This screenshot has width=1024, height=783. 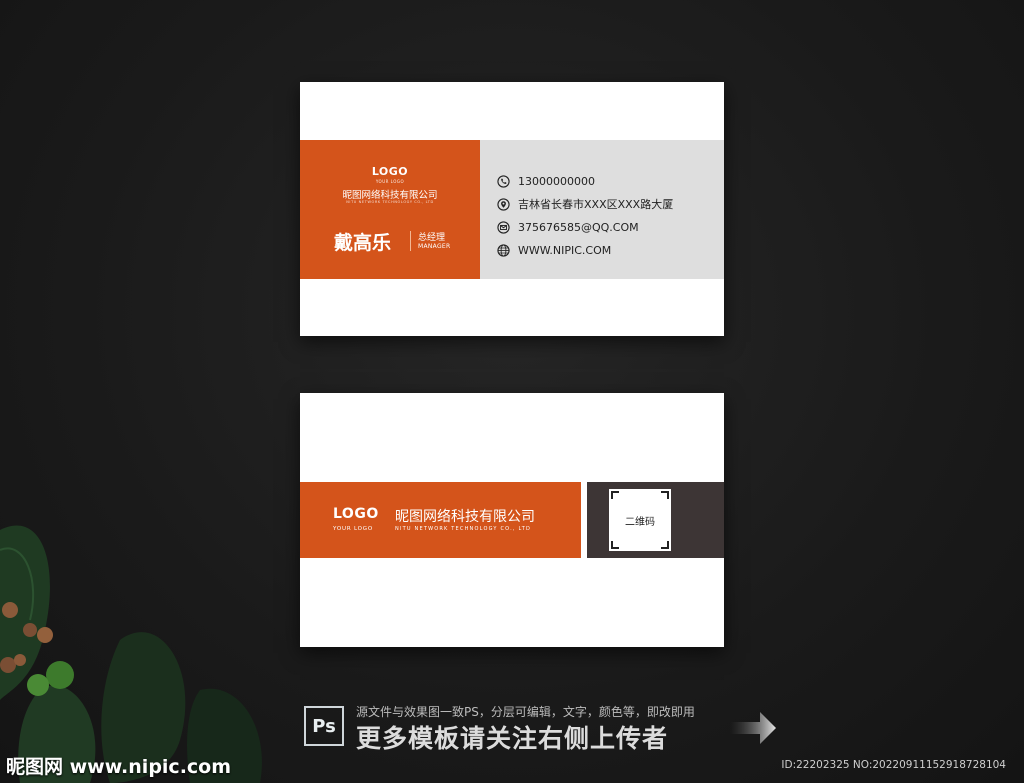 I want to click on back-dark-band: 二维码, so click(x=655, y=520).